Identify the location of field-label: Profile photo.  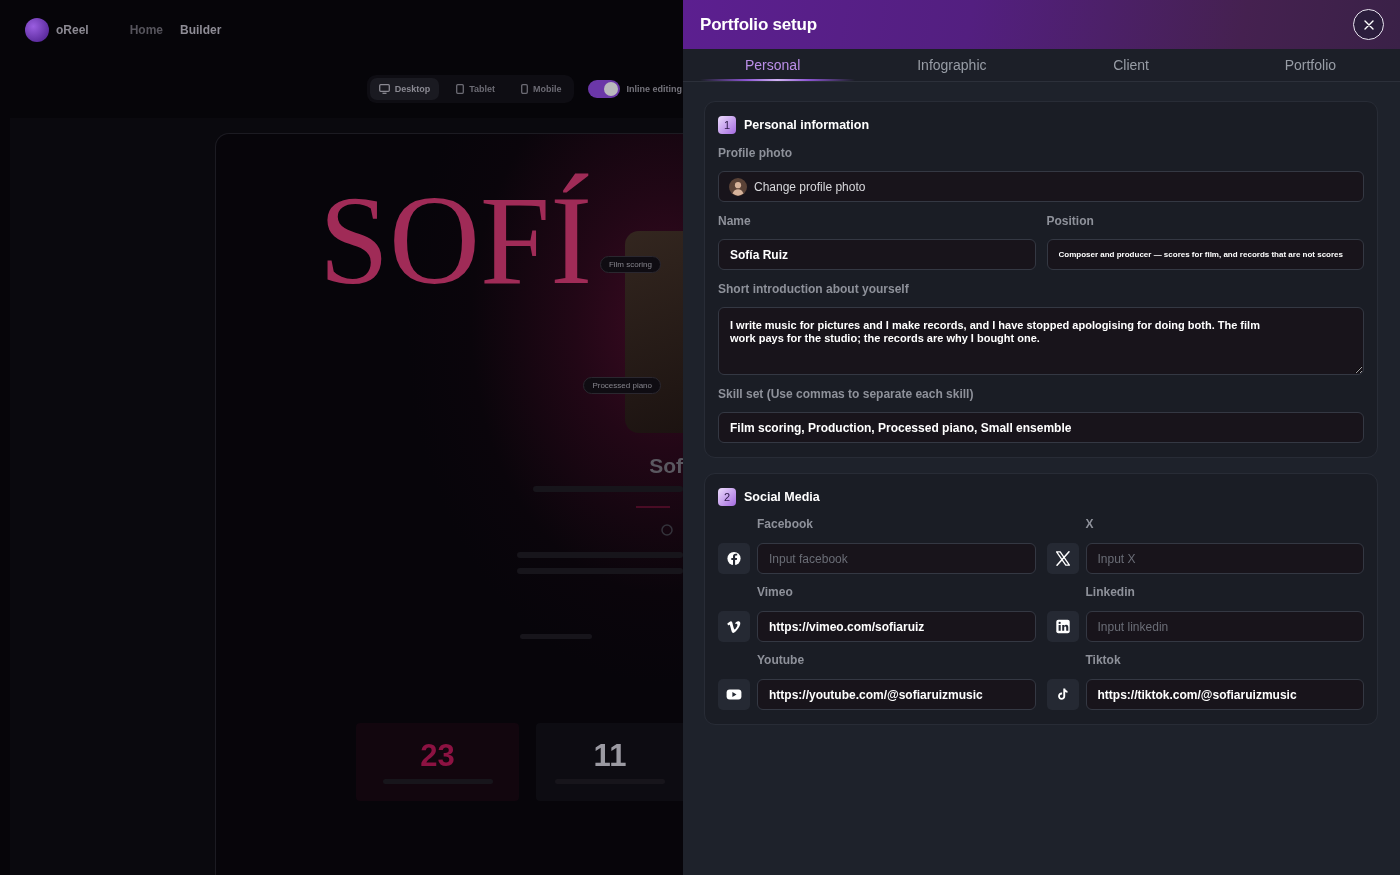
(755, 153).